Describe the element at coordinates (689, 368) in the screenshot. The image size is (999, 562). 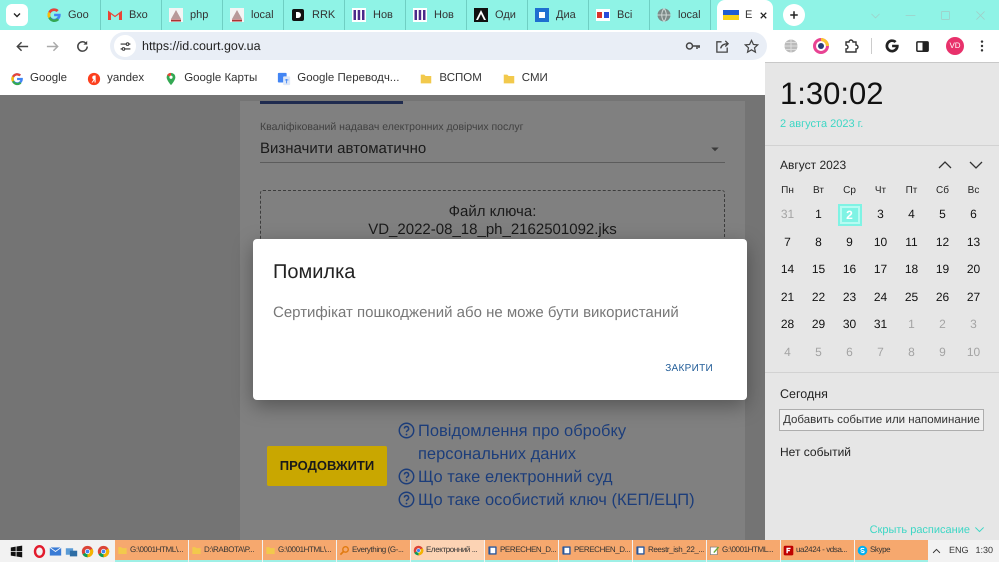
I see `close-button: ЗАКРИТИ` at that location.